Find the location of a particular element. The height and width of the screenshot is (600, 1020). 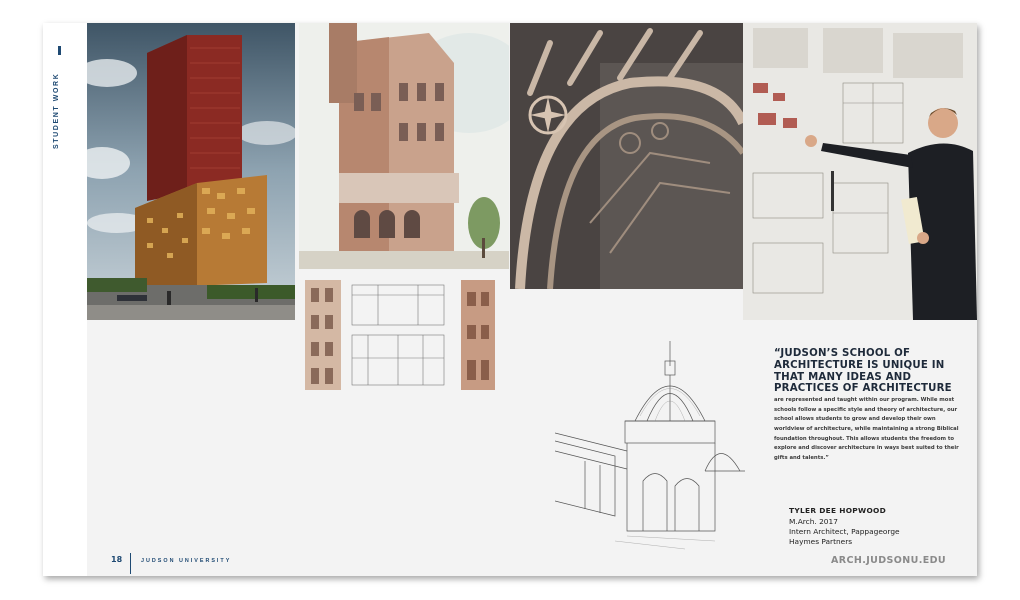

student-presenting-photo is located at coordinates (860, 171).